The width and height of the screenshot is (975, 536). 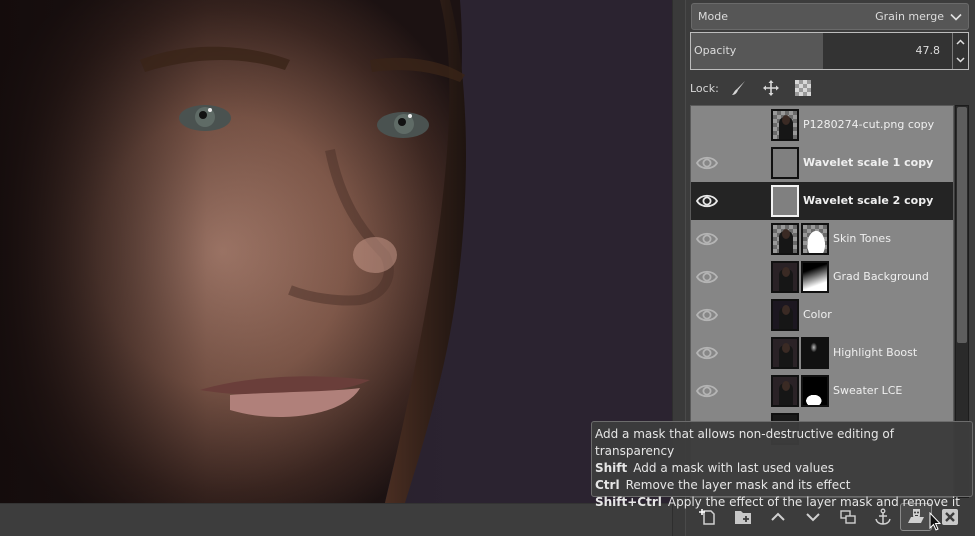 I want to click on layer-name: Wavelet scale 2 copy, so click(x=868, y=200).